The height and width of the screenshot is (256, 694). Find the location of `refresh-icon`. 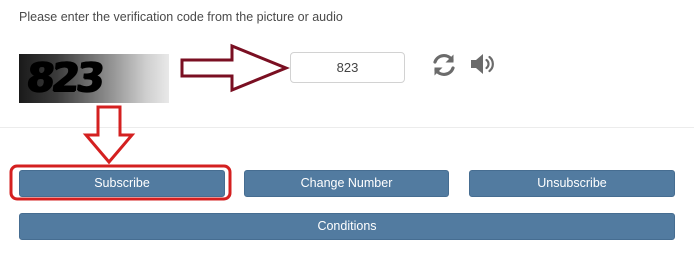

refresh-icon is located at coordinates (444, 65).